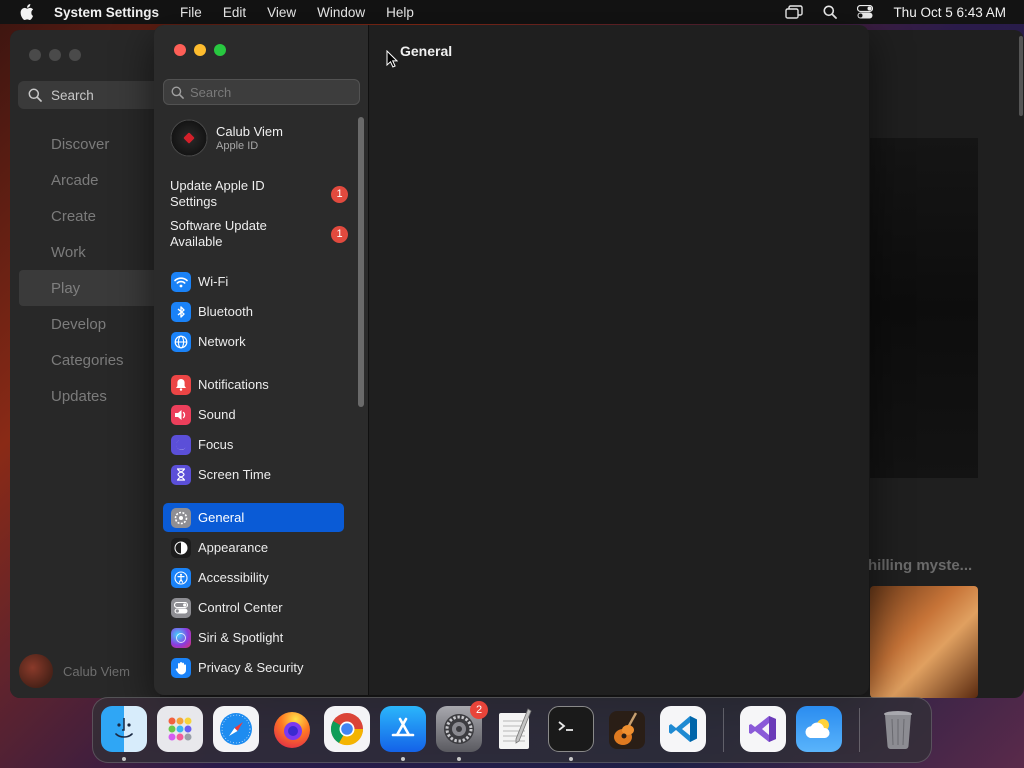  Describe the element at coordinates (347, 729) in the screenshot. I see `chrome-icon` at that location.